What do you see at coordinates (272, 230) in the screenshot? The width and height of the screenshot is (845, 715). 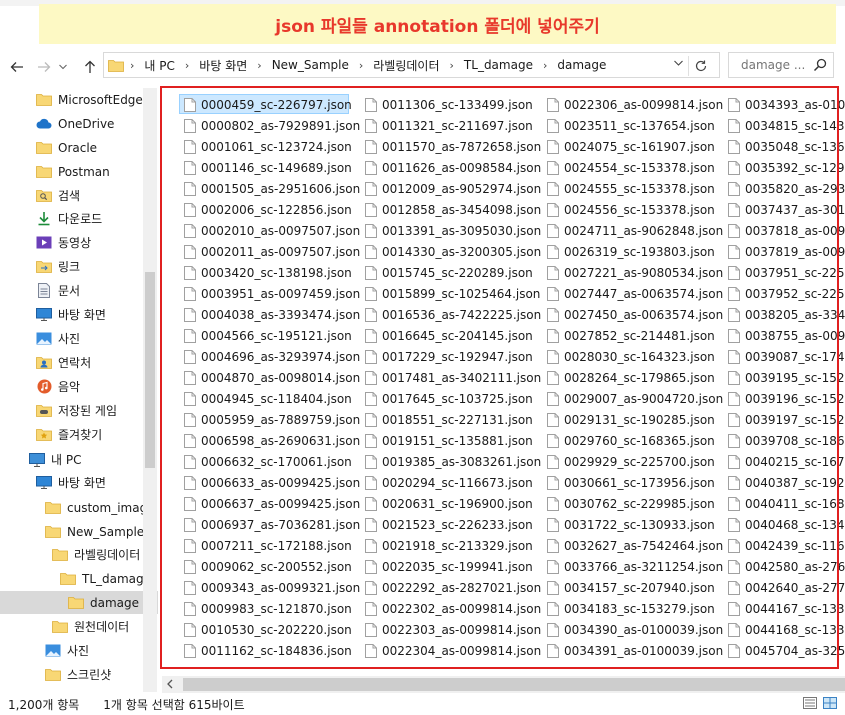 I see `file-item: 0002010_as-0097507.json` at bounding box center [272, 230].